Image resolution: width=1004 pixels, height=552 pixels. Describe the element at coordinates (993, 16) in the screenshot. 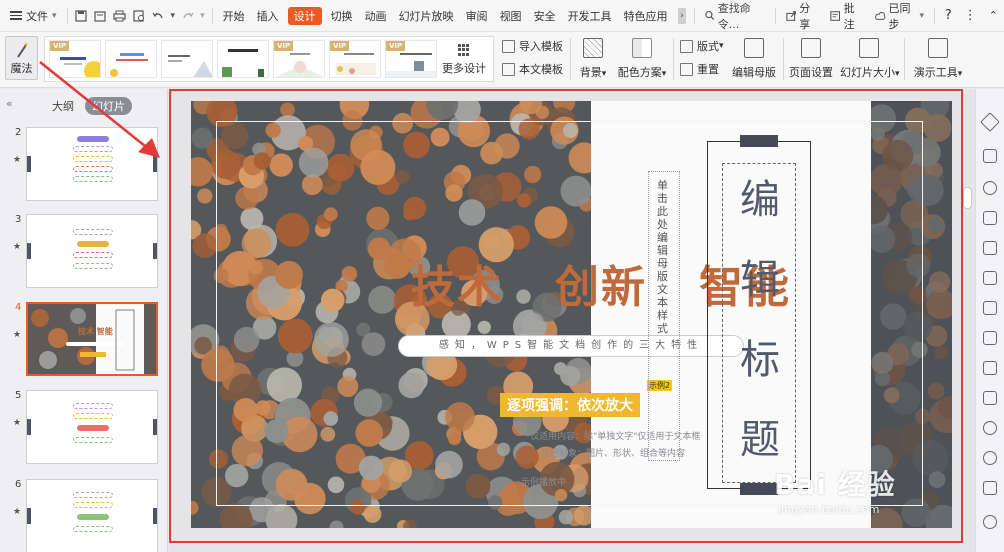

I see `collapse-ribbon-icon: ⌃` at that location.